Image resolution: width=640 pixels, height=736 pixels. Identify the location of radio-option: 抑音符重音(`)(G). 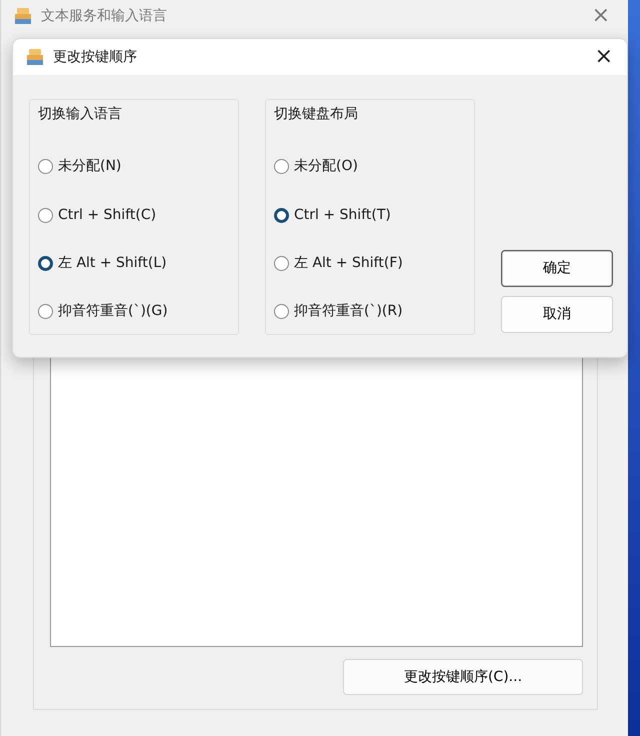
(133, 311).